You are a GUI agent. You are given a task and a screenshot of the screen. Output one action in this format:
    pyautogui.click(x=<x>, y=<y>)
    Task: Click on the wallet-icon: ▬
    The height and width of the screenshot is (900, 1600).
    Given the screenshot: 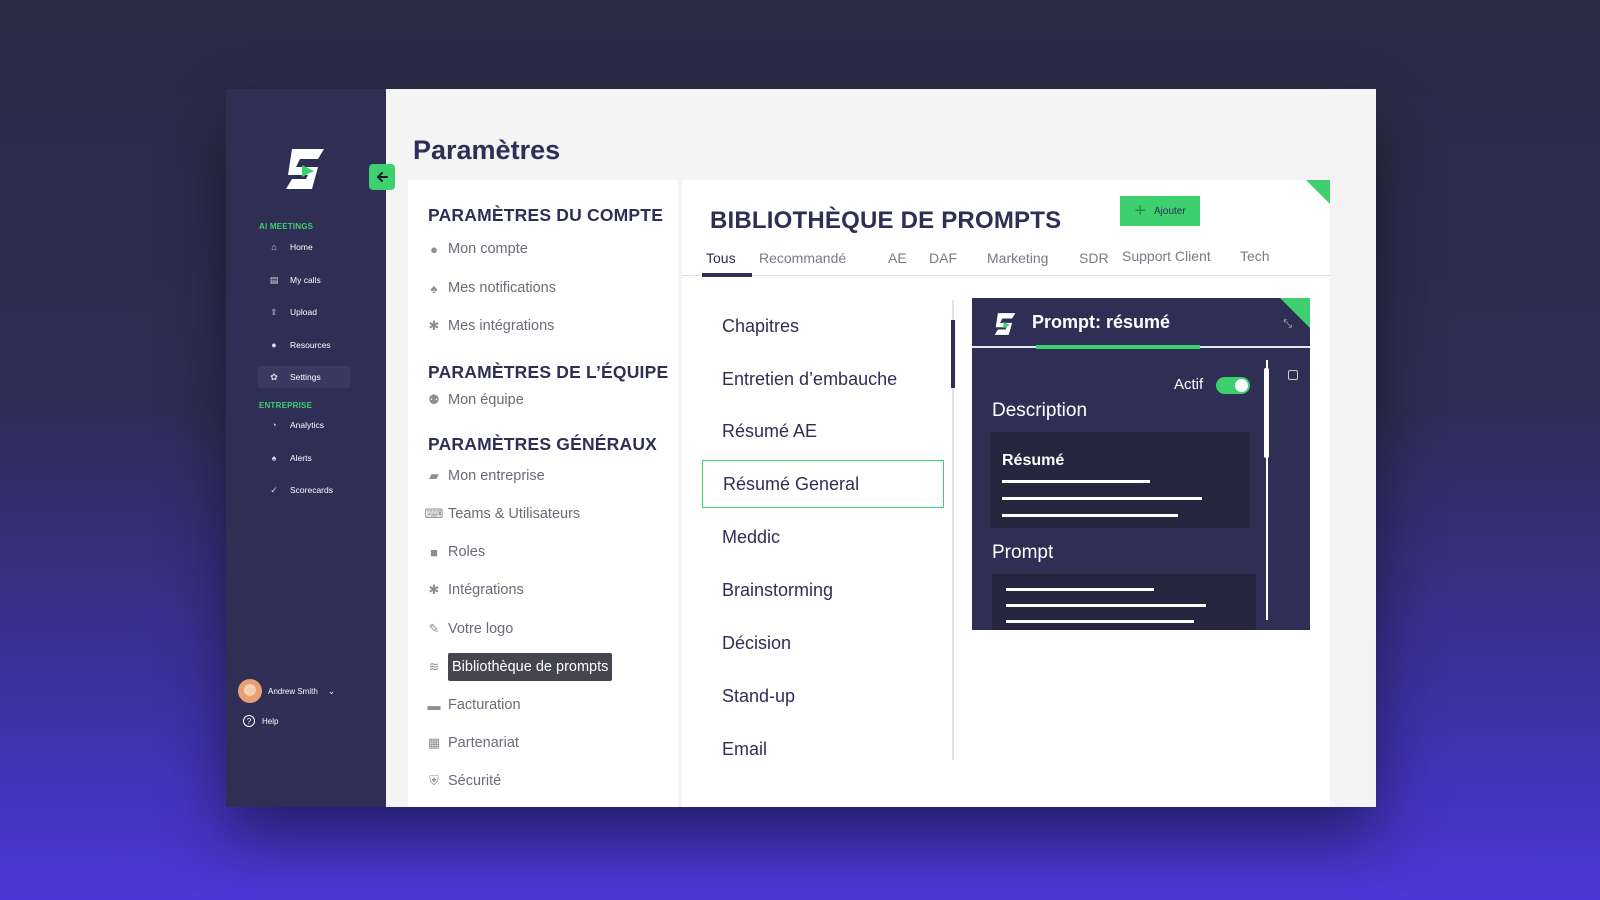 What is the action you would take?
    pyautogui.click(x=434, y=705)
    